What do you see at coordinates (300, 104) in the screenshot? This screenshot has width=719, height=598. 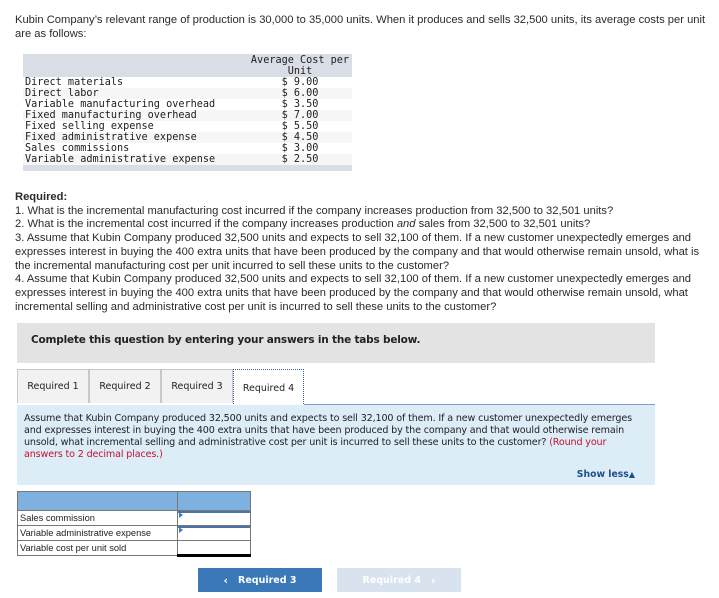 I see `cost-value: $ 3.50` at bounding box center [300, 104].